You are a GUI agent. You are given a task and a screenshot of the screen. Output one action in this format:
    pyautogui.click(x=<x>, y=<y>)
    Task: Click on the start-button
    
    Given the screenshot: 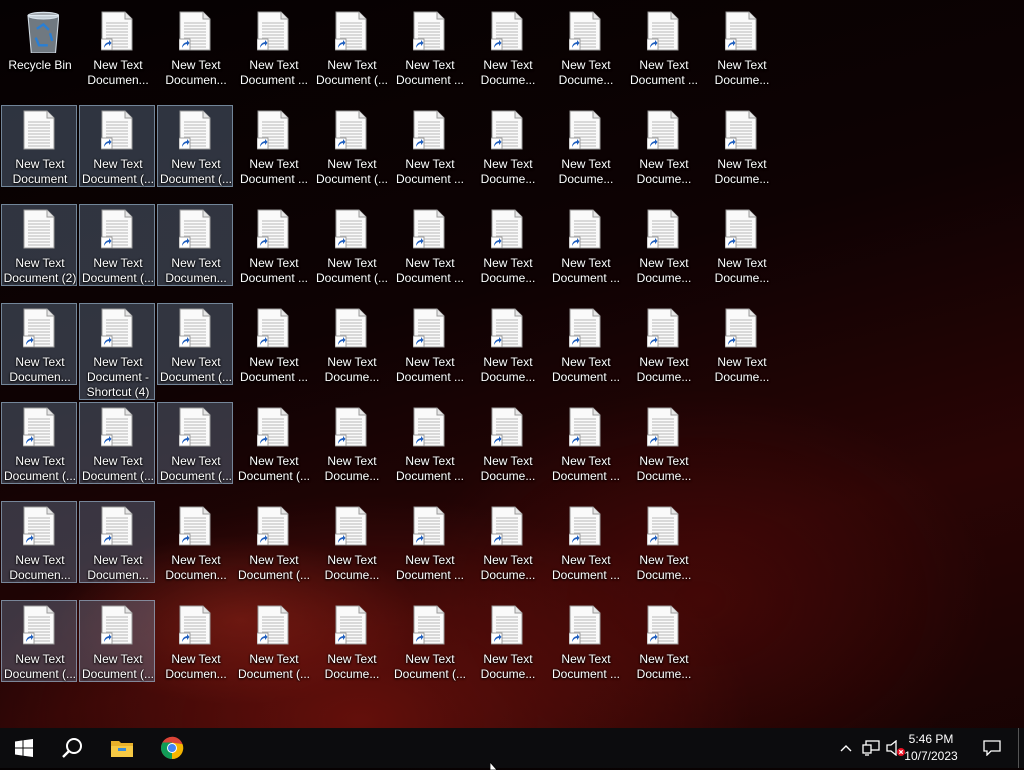 What is the action you would take?
    pyautogui.click(x=24, y=748)
    